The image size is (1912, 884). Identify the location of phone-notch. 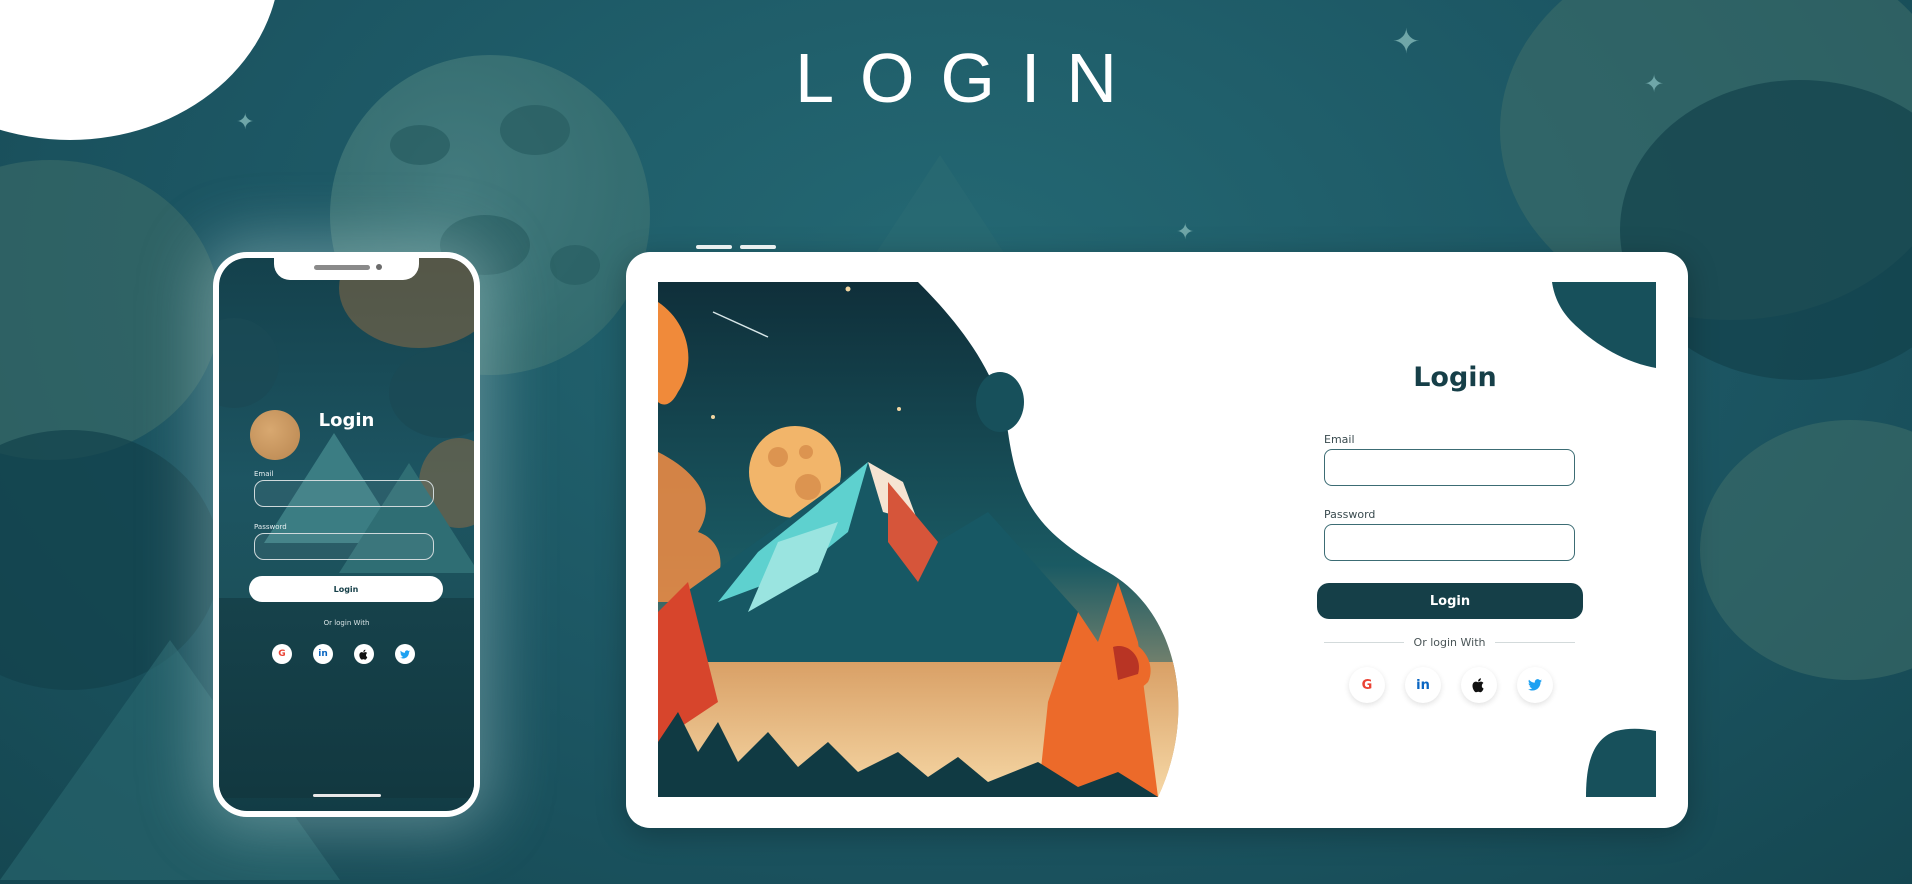
(346, 269).